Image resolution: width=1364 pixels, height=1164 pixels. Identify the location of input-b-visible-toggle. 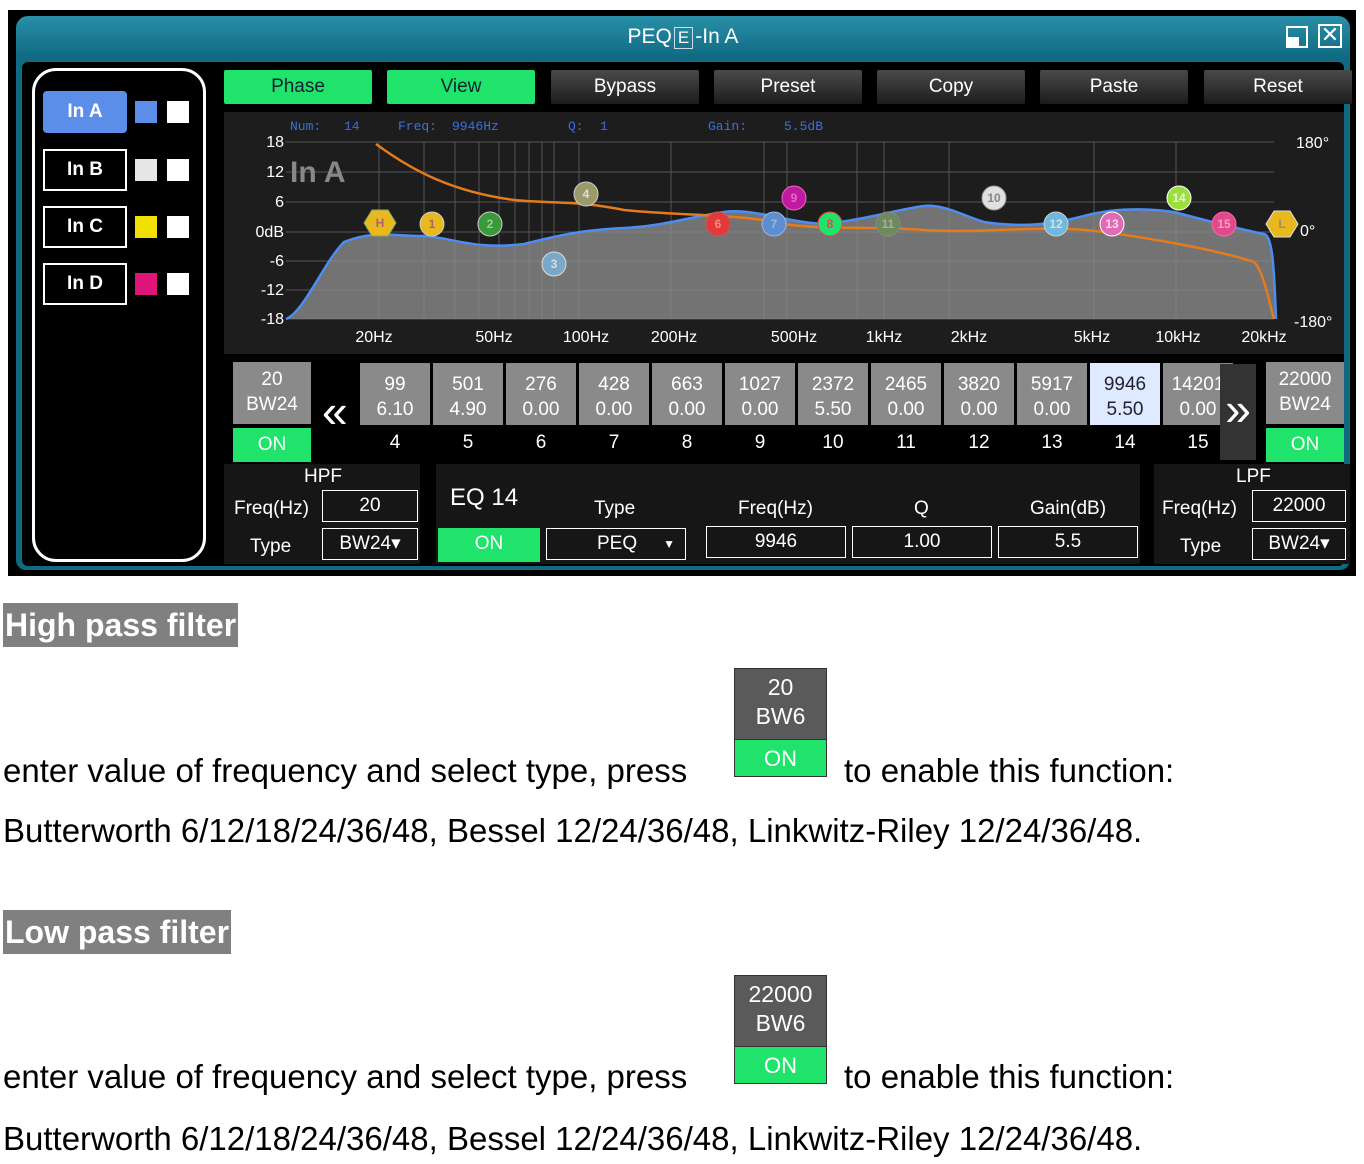
(178, 170).